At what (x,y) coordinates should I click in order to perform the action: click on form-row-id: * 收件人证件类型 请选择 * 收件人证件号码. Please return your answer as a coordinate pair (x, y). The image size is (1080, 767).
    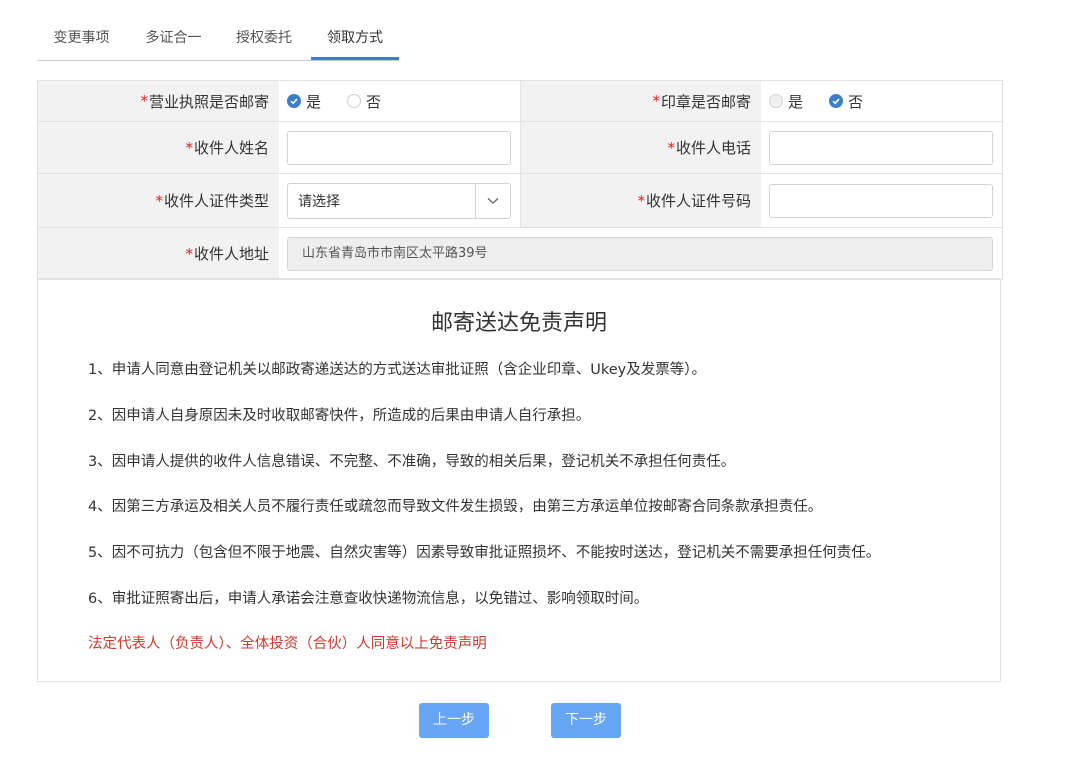
    Looking at the image, I should click on (520, 201).